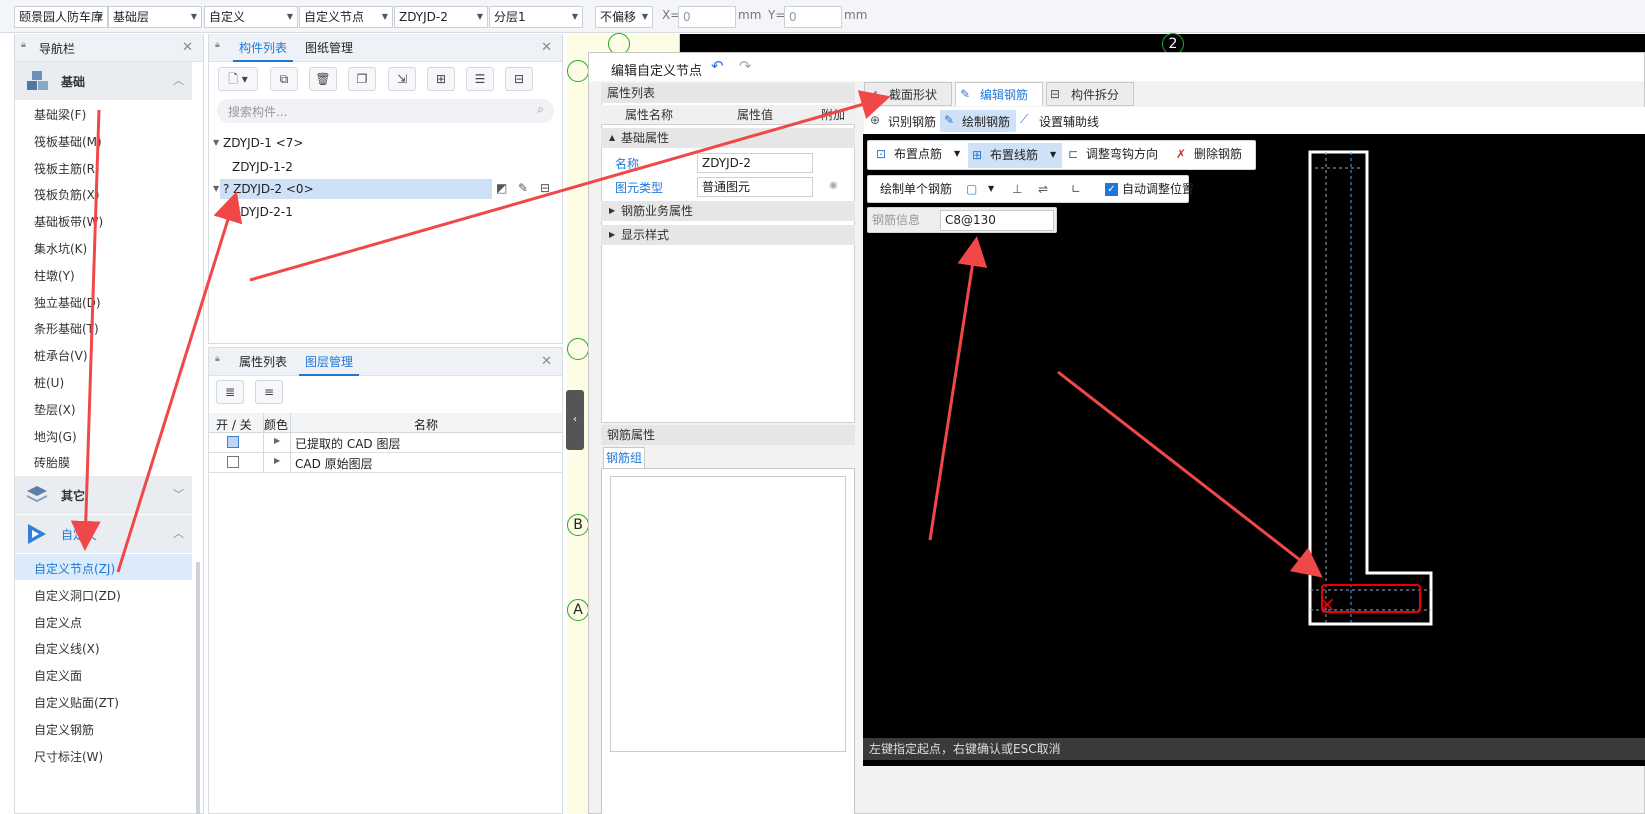  Describe the element at coordinates (480, 79) in the screenshot. I see `load-template-icon: ☰` at that location.